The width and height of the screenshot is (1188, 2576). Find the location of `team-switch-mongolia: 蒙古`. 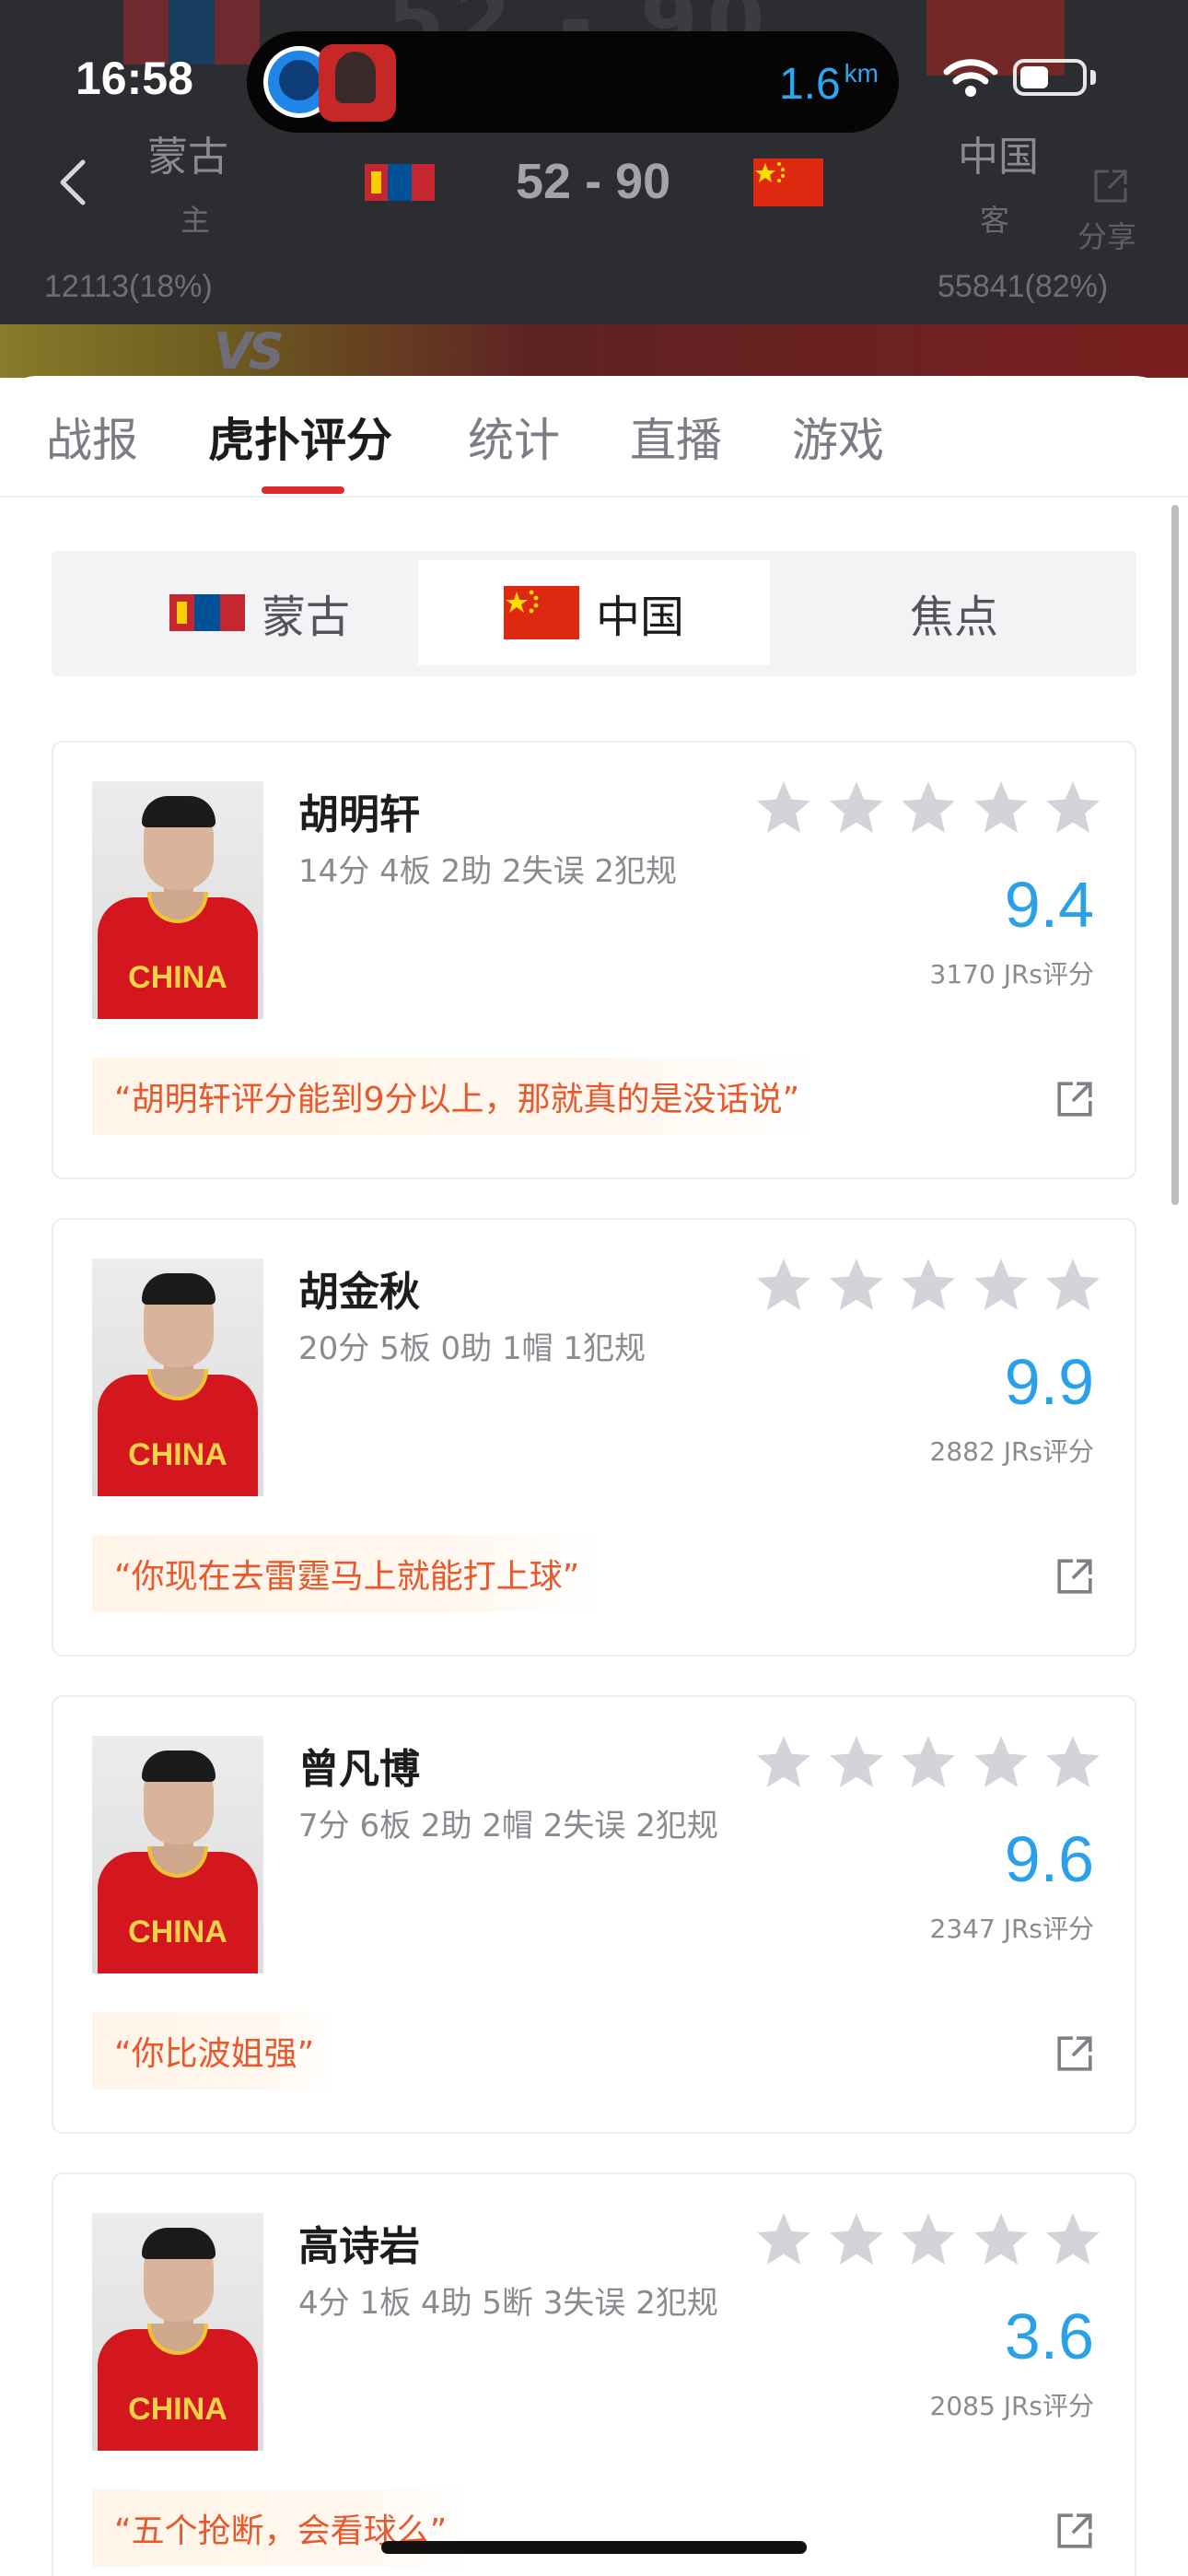

team-switch-mongolia: 蒙古 is located at coordinates (260, 612).